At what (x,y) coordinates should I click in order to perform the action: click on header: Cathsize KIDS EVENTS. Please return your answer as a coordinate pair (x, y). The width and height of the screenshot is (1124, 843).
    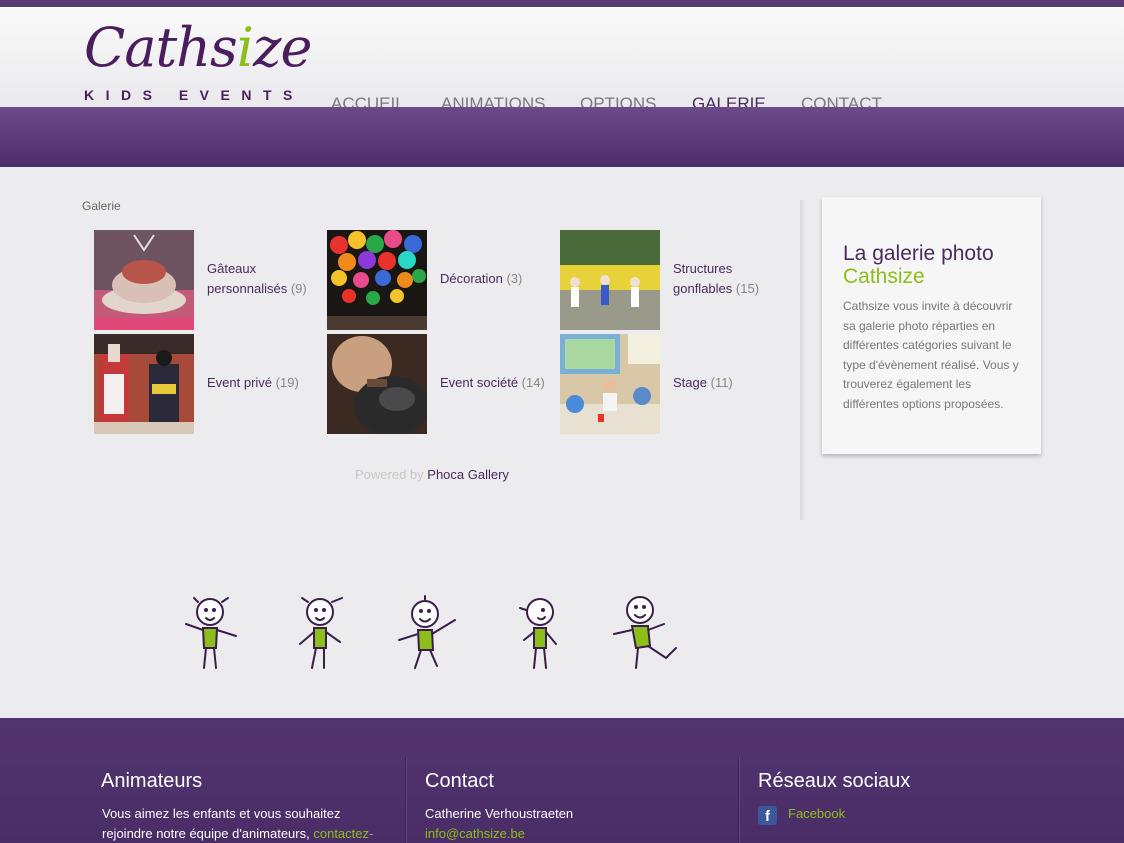
    Looking at the image, I should click on (562, 57).